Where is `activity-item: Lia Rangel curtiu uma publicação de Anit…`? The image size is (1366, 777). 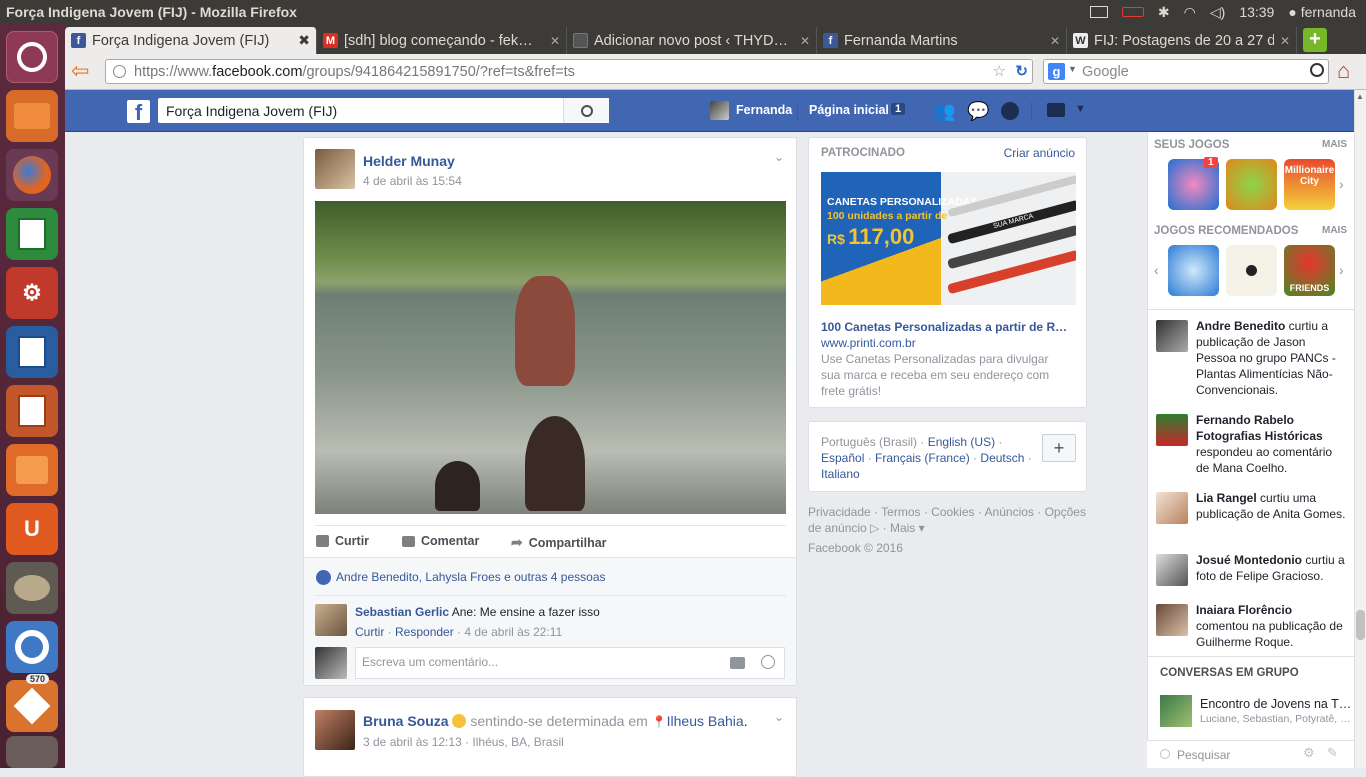 activity-item: Lia Rangel curtiu uma publicação de Anit… is located at coordinates (1251, 507).